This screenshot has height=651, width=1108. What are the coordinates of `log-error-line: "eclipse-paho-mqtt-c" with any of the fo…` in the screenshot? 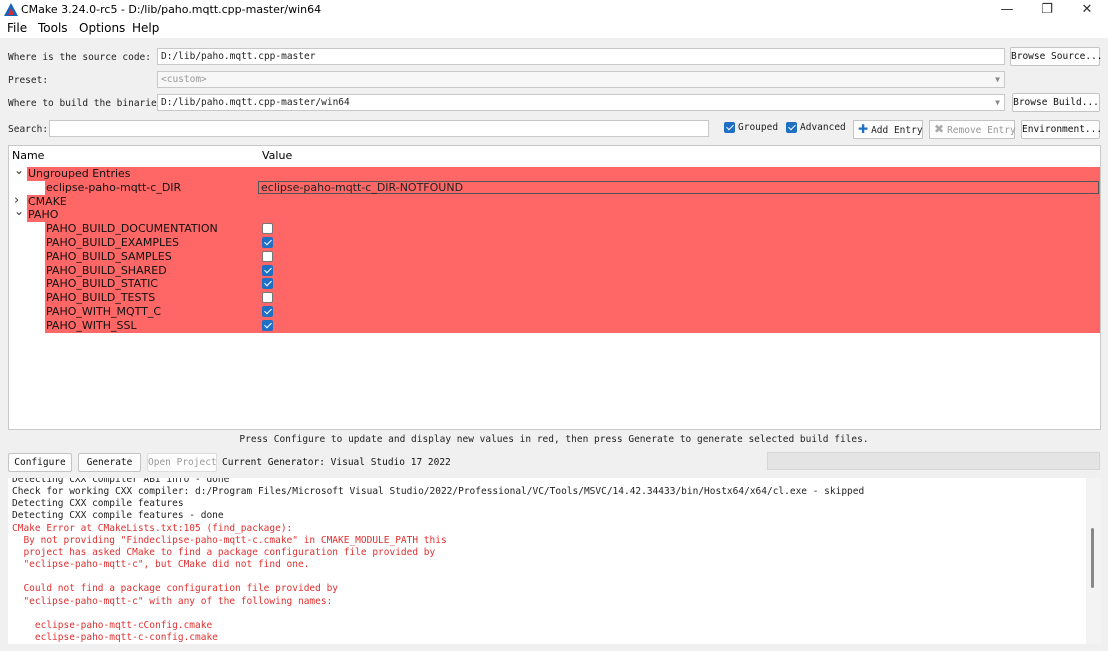 It's located at (172, 601).